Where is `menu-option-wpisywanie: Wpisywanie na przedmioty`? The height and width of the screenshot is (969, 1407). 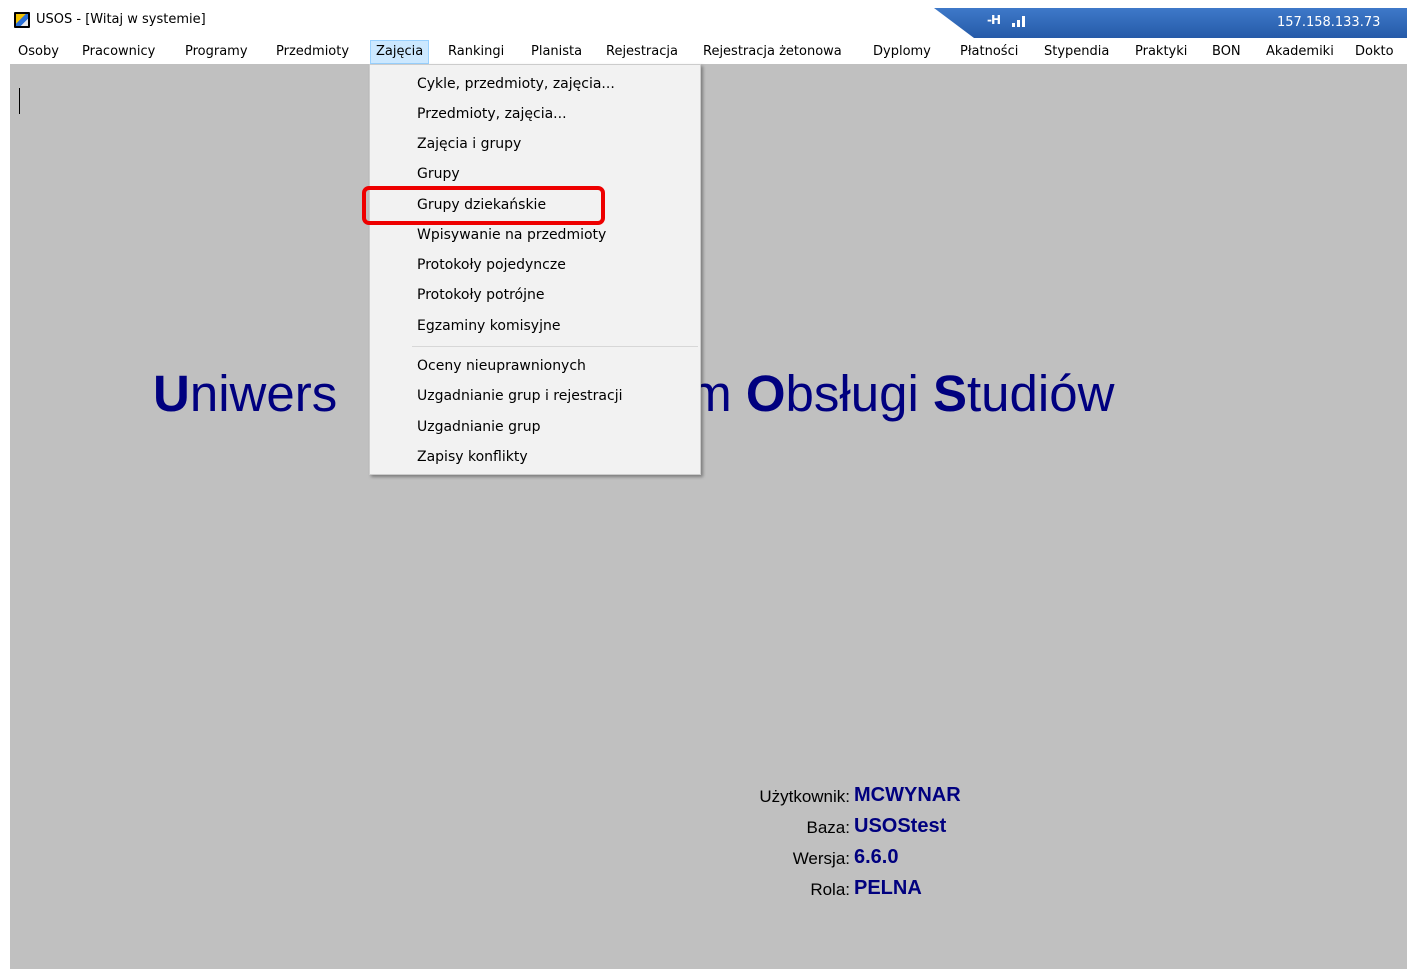 menu-option-wpisywanie: Wpisywanie na przedmioty is located at coordinates (535, 235).